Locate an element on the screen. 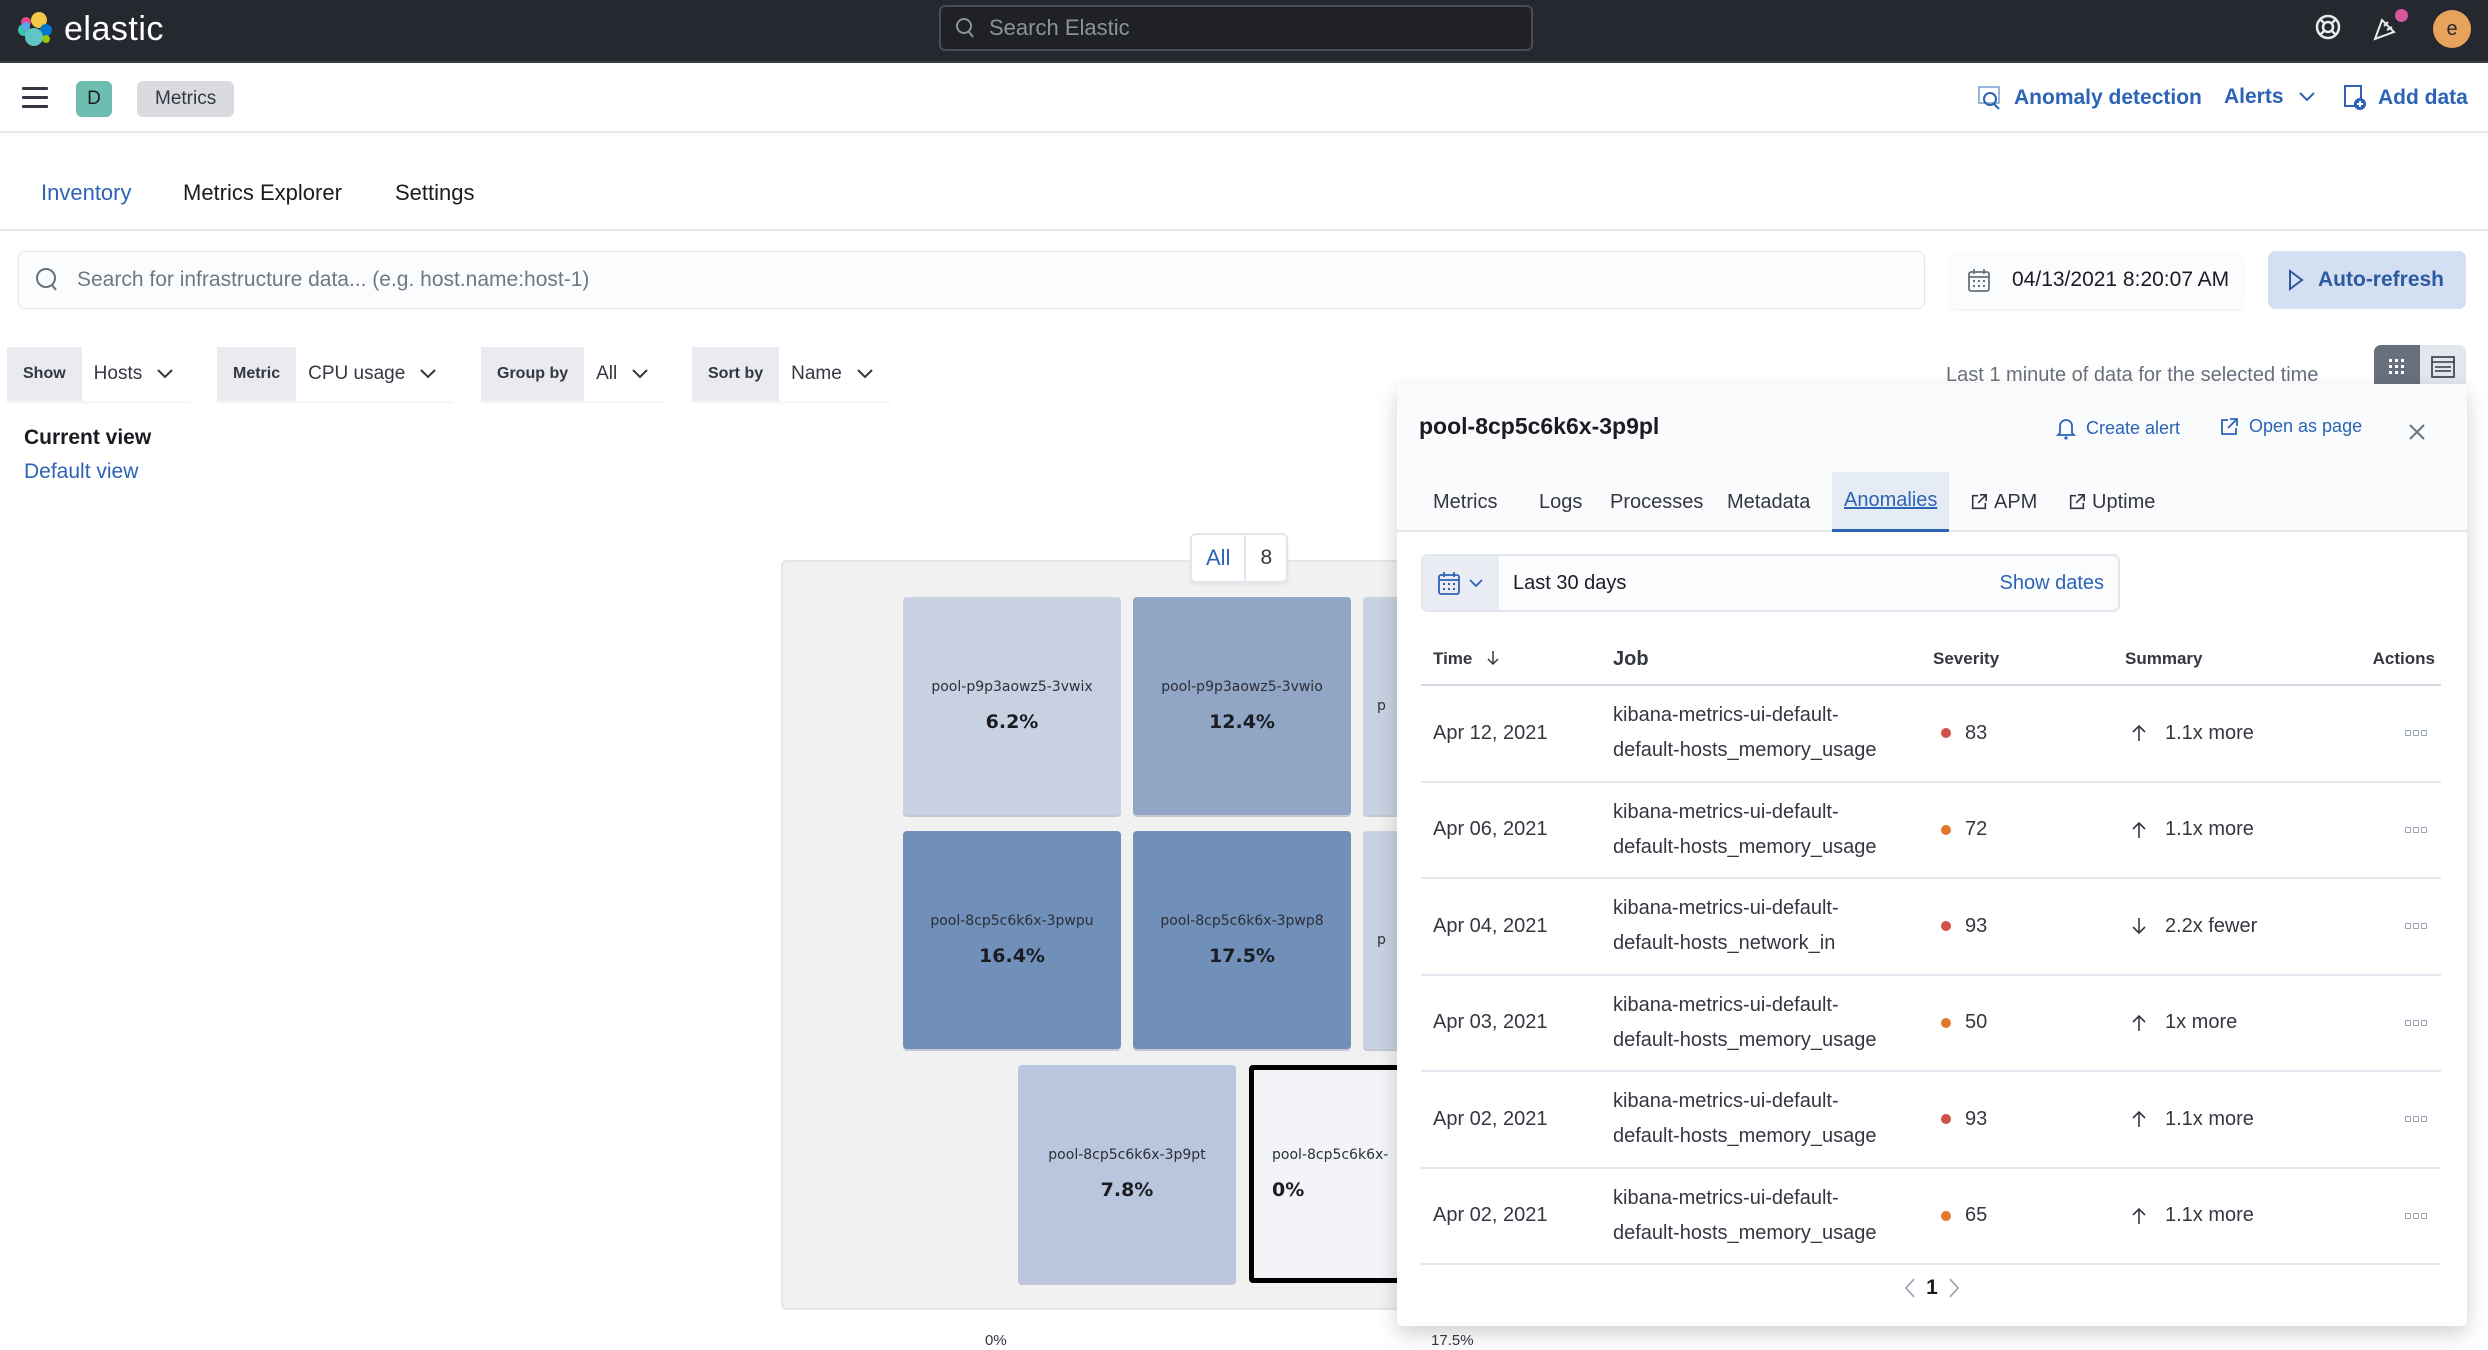 The width and height of the screenshot is (2488, 1350). map-view-button is located at coordinates (2397, 367).